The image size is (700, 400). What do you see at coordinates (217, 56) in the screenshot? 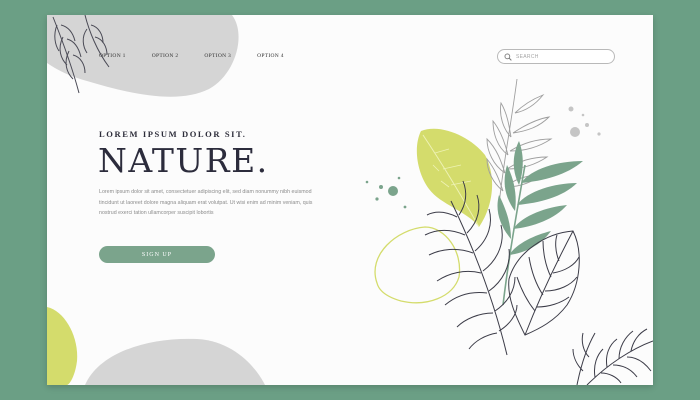
I see `nav-option-3: OPTION 3` at bounding box center [217, 56].